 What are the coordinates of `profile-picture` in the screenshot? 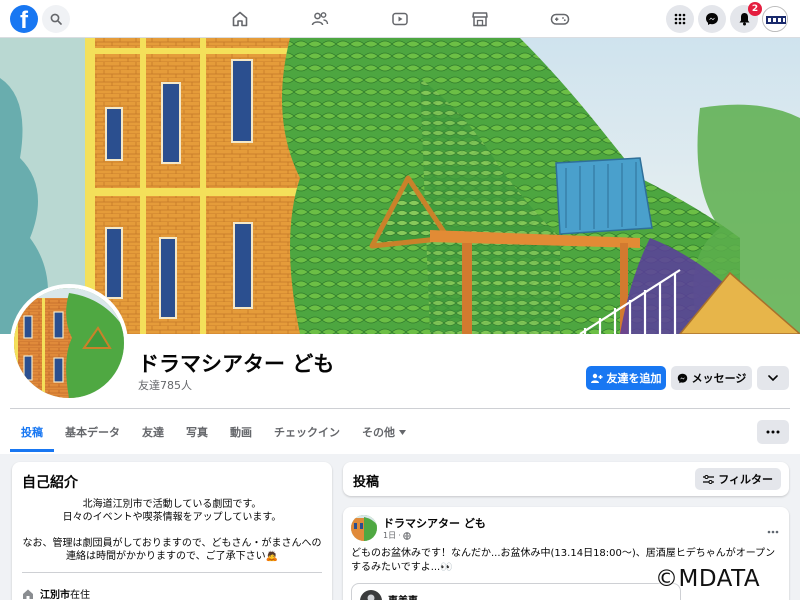 It's located at (69, 343).